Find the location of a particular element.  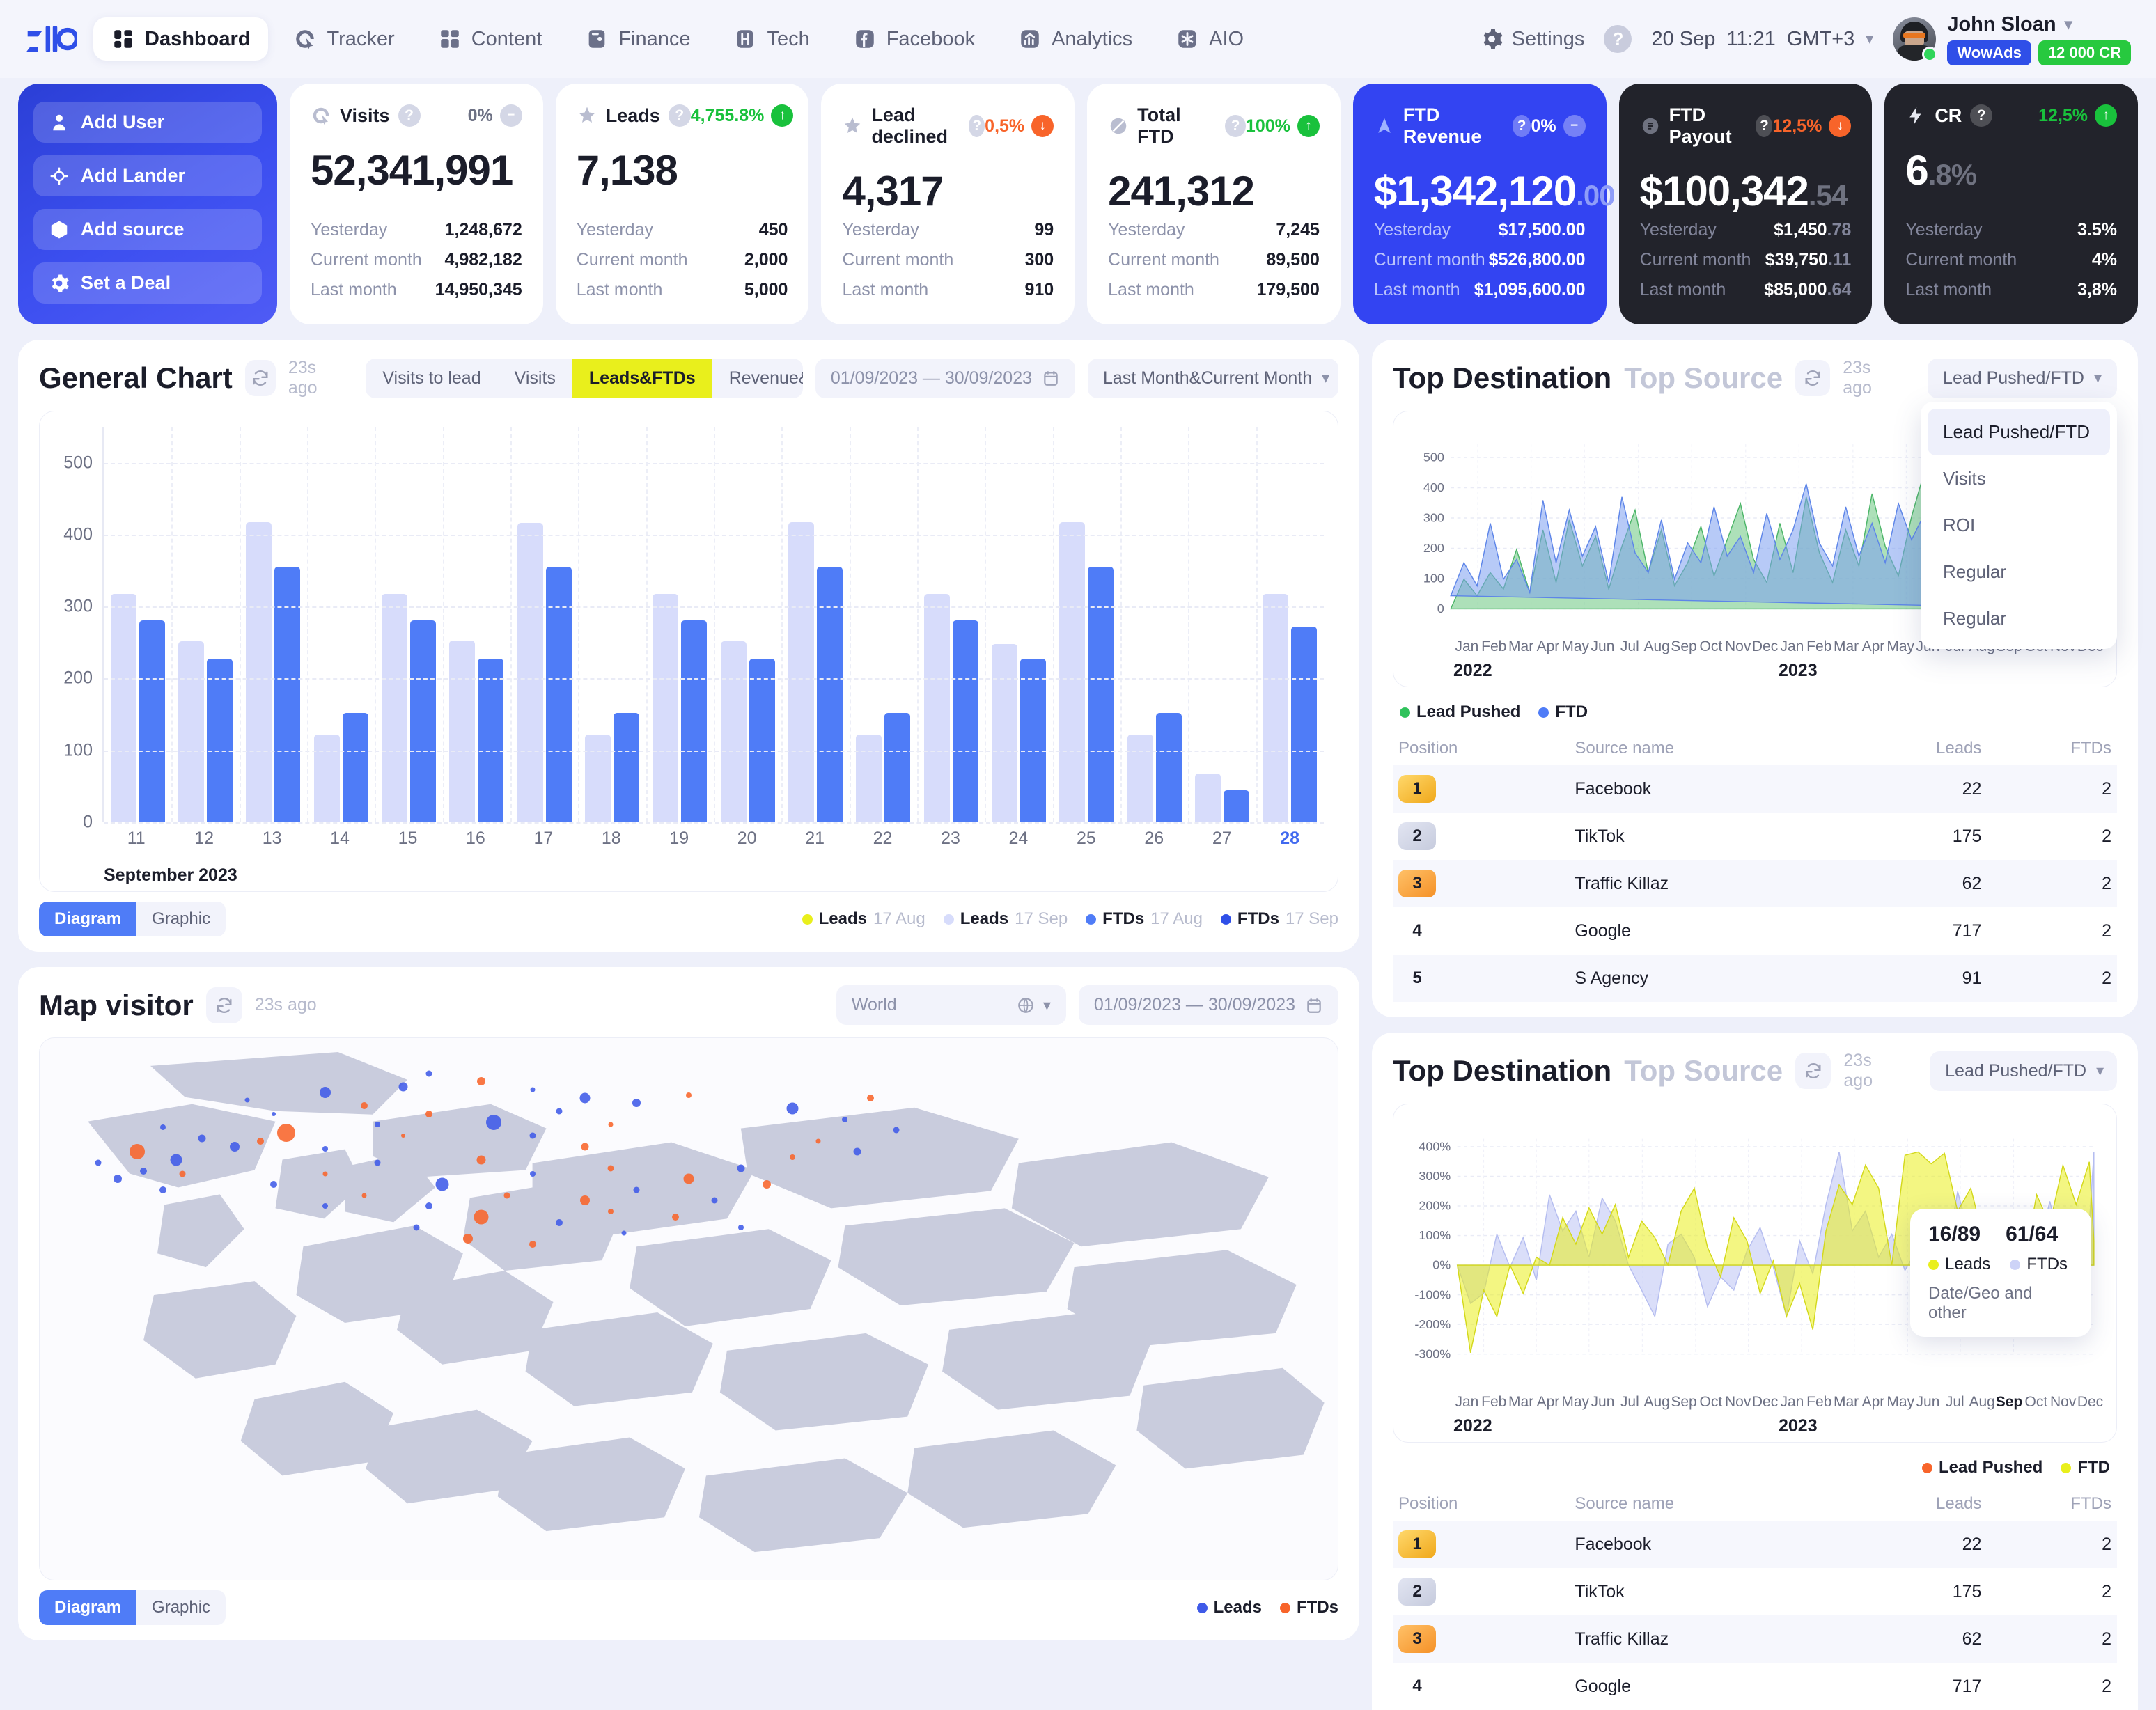

table-row: 4 Google 717 2 is located at coordinates (1755, 931).